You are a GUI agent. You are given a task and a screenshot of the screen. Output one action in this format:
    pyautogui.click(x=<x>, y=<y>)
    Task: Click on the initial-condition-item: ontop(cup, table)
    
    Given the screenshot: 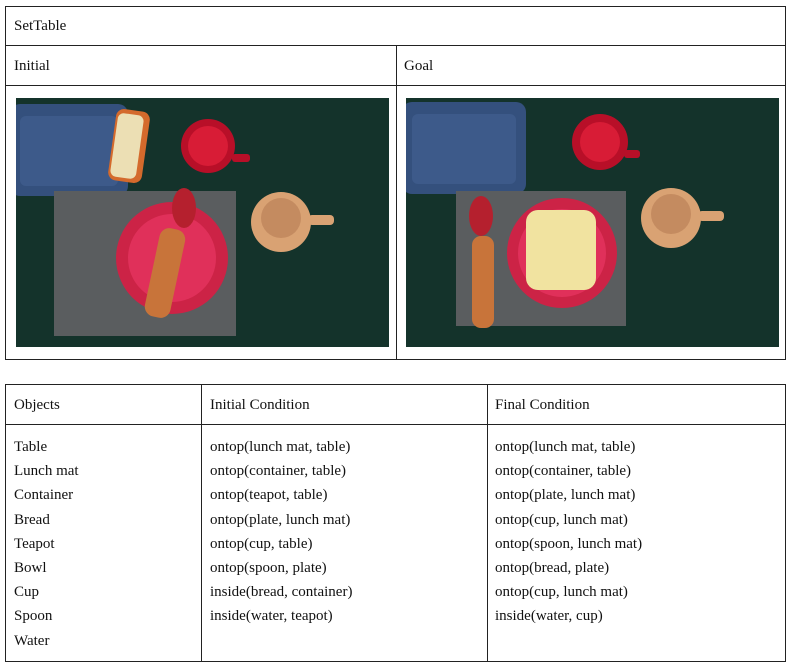 What is the action you would take?
    pyautogui.click(x=261, y=543)
    